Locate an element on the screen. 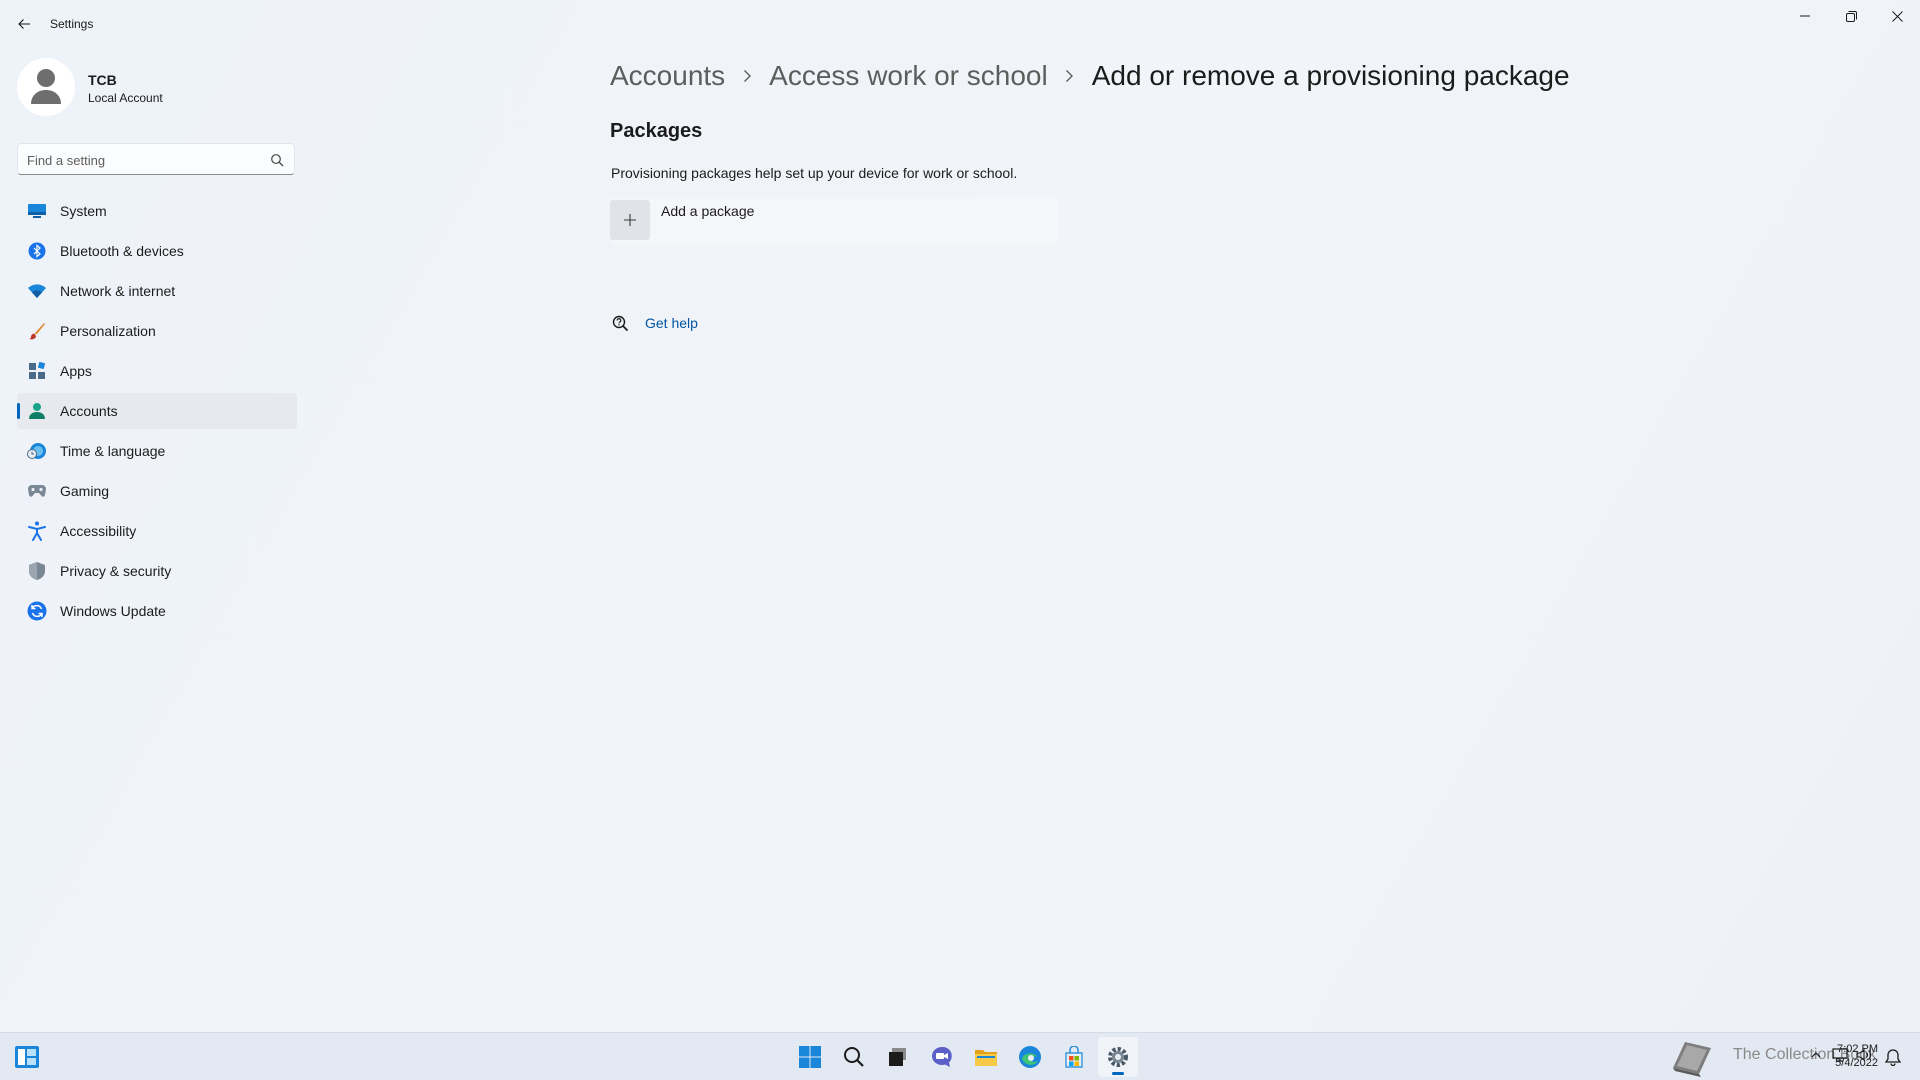 The width and height of the screenshot is (1920, 1080). back-button is located at coordinates (24, 24).